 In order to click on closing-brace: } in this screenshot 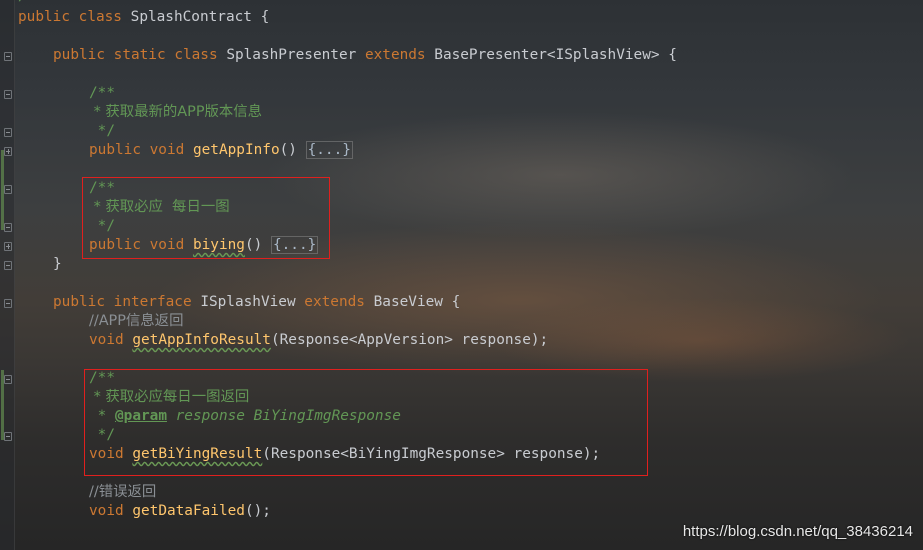, I will do `click(57, 264)`.